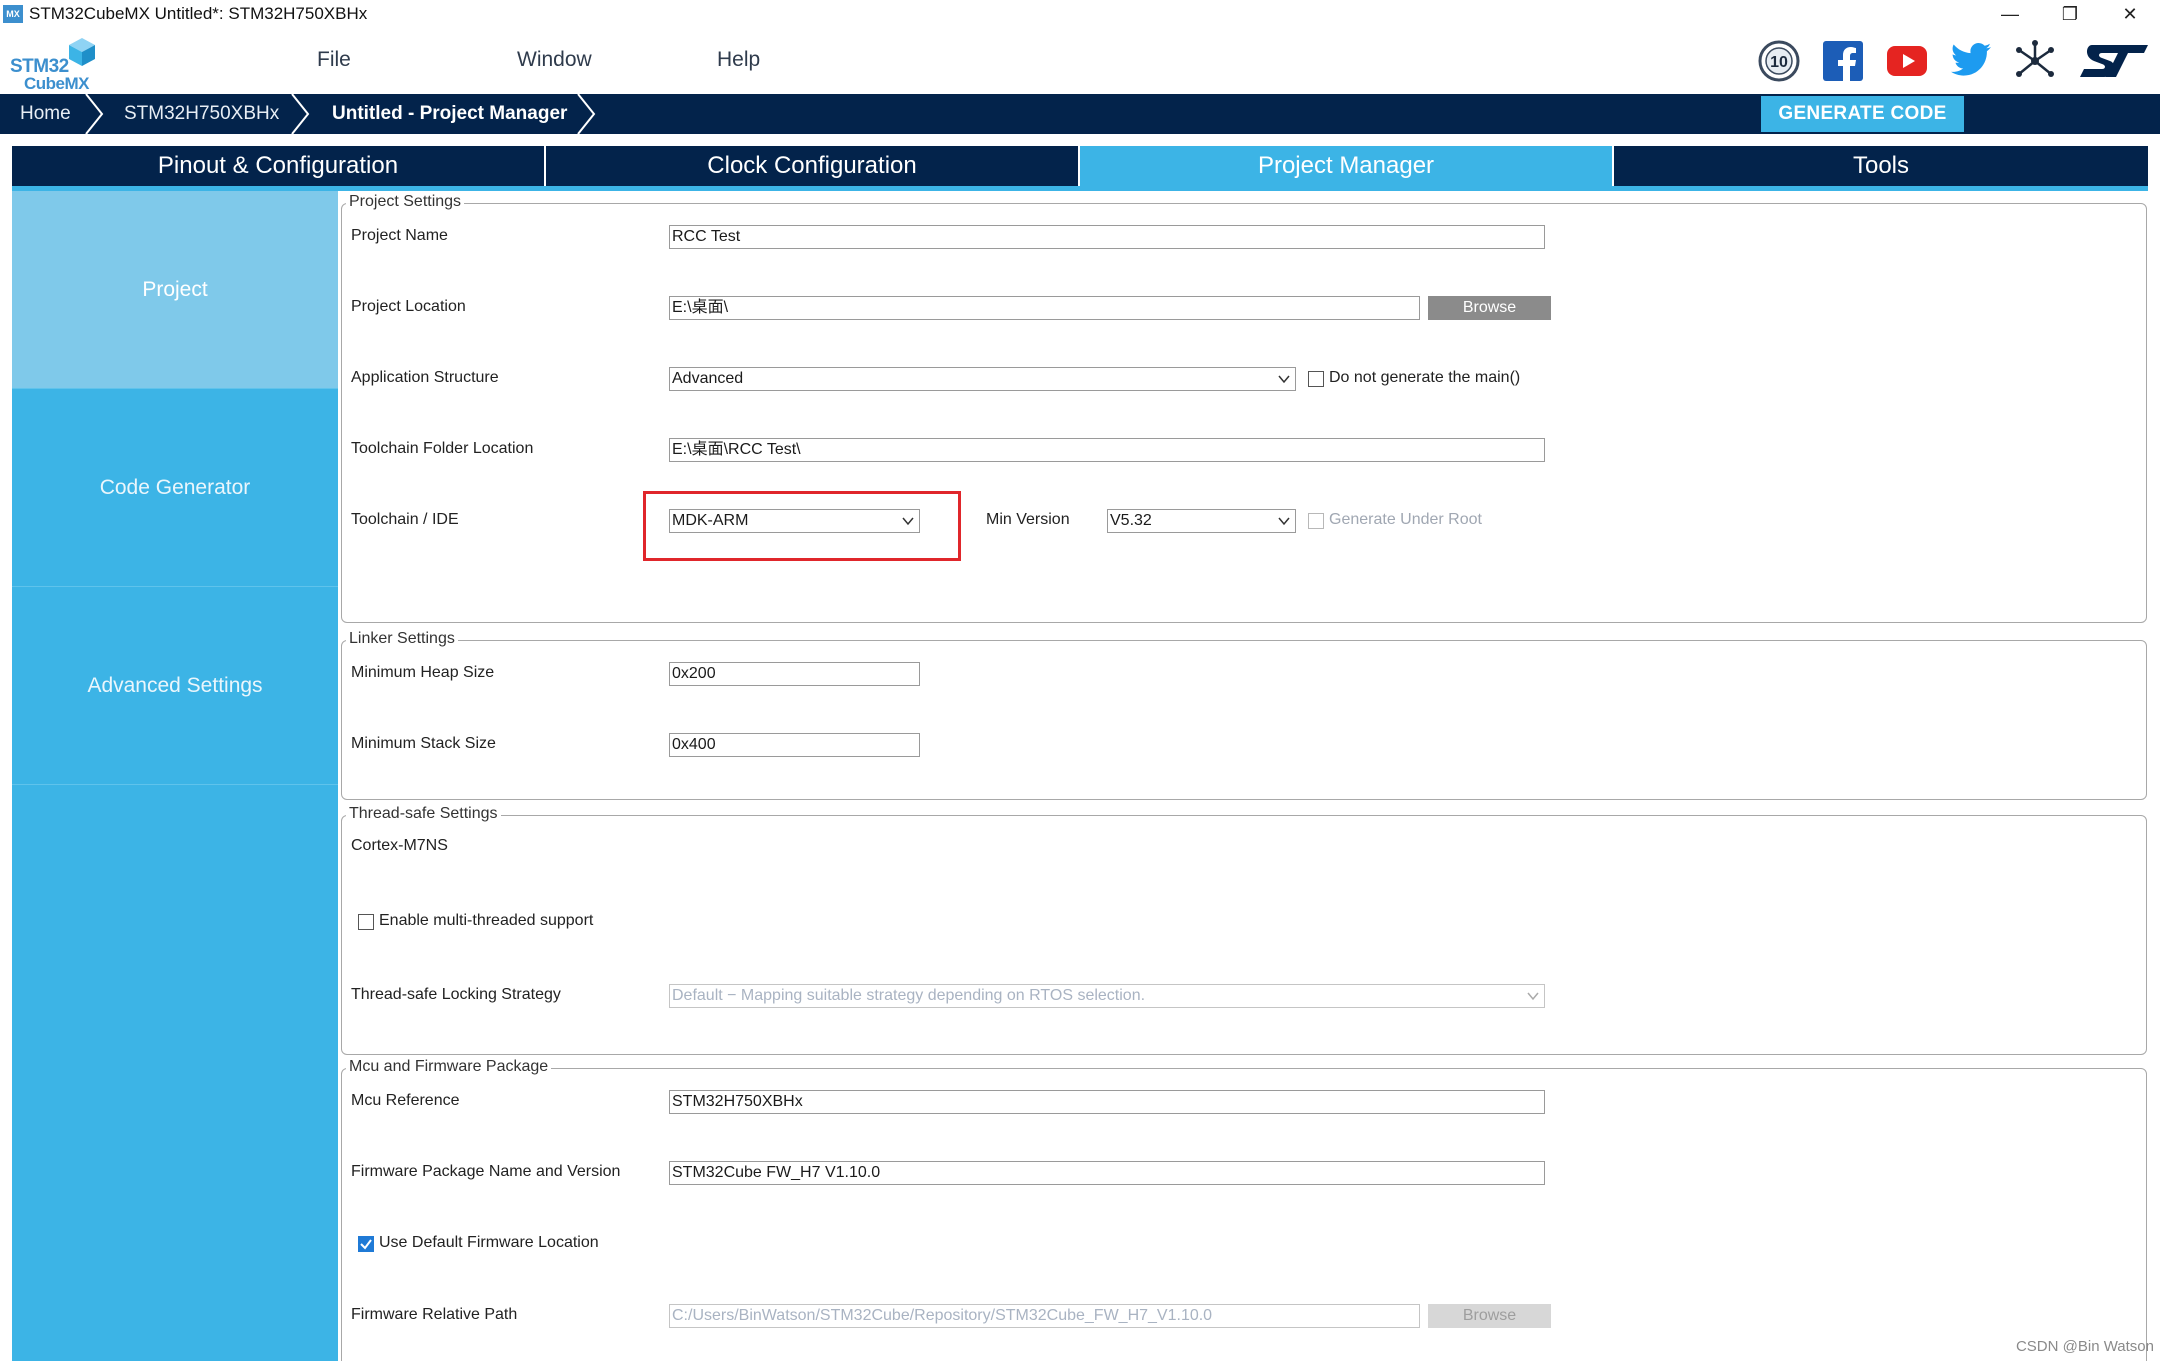  I want to click on min-version-select: V5.32, so click(1201, 521).